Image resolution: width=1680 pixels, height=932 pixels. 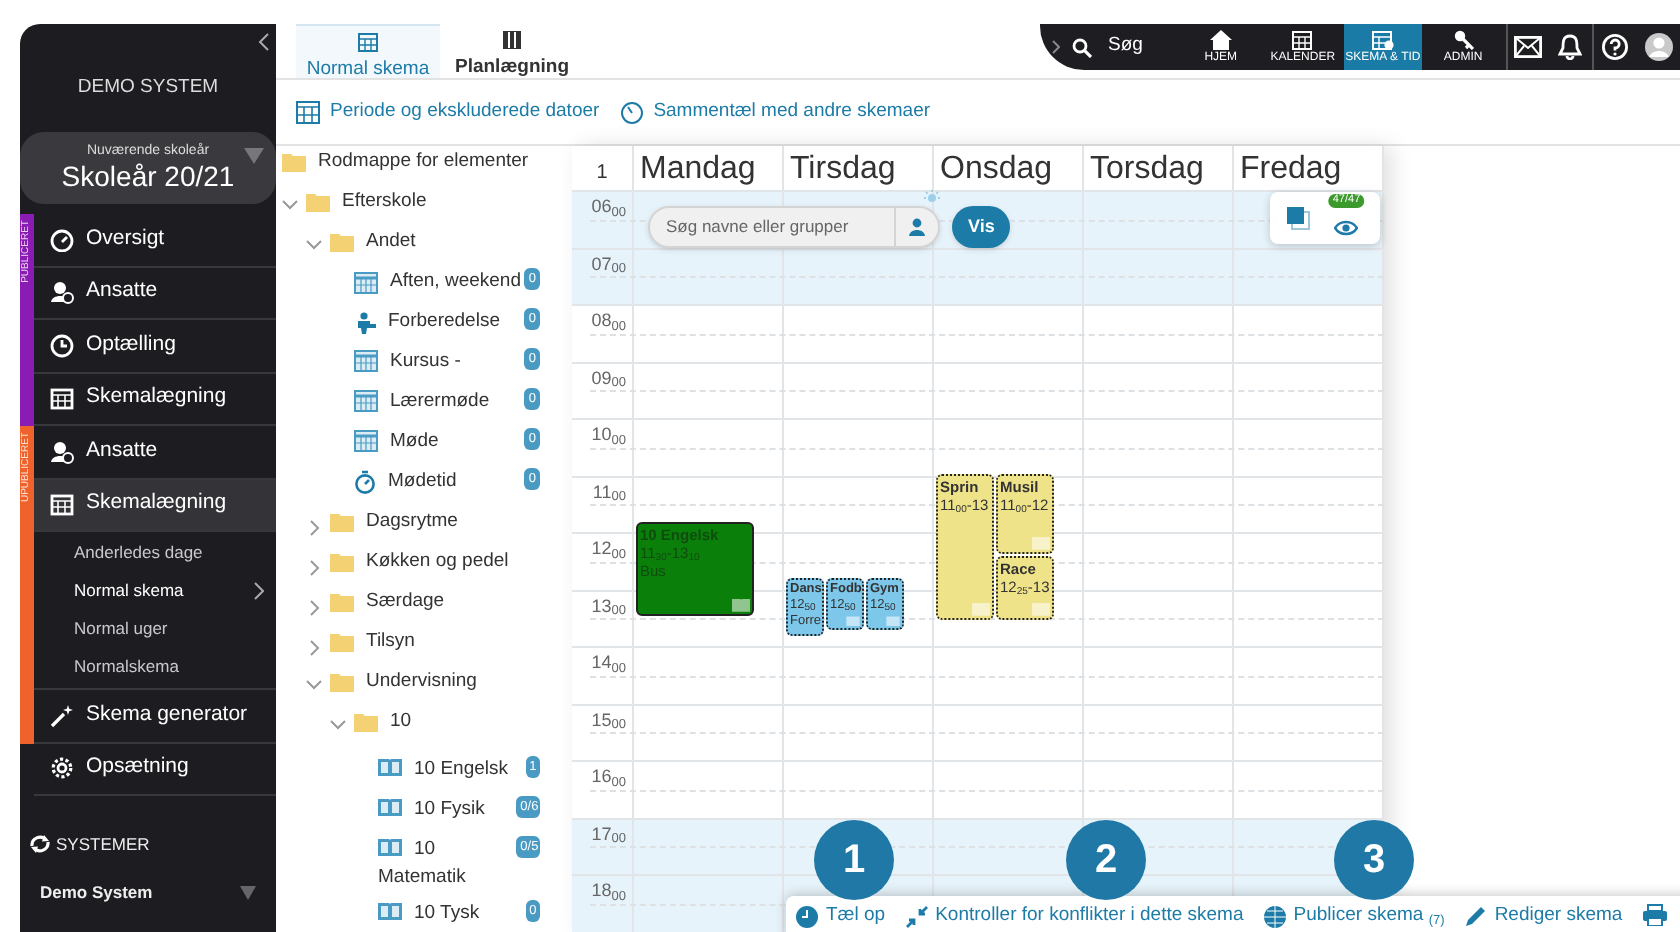 I want to click on day-header: Mandag, so click(x=698, y=170).